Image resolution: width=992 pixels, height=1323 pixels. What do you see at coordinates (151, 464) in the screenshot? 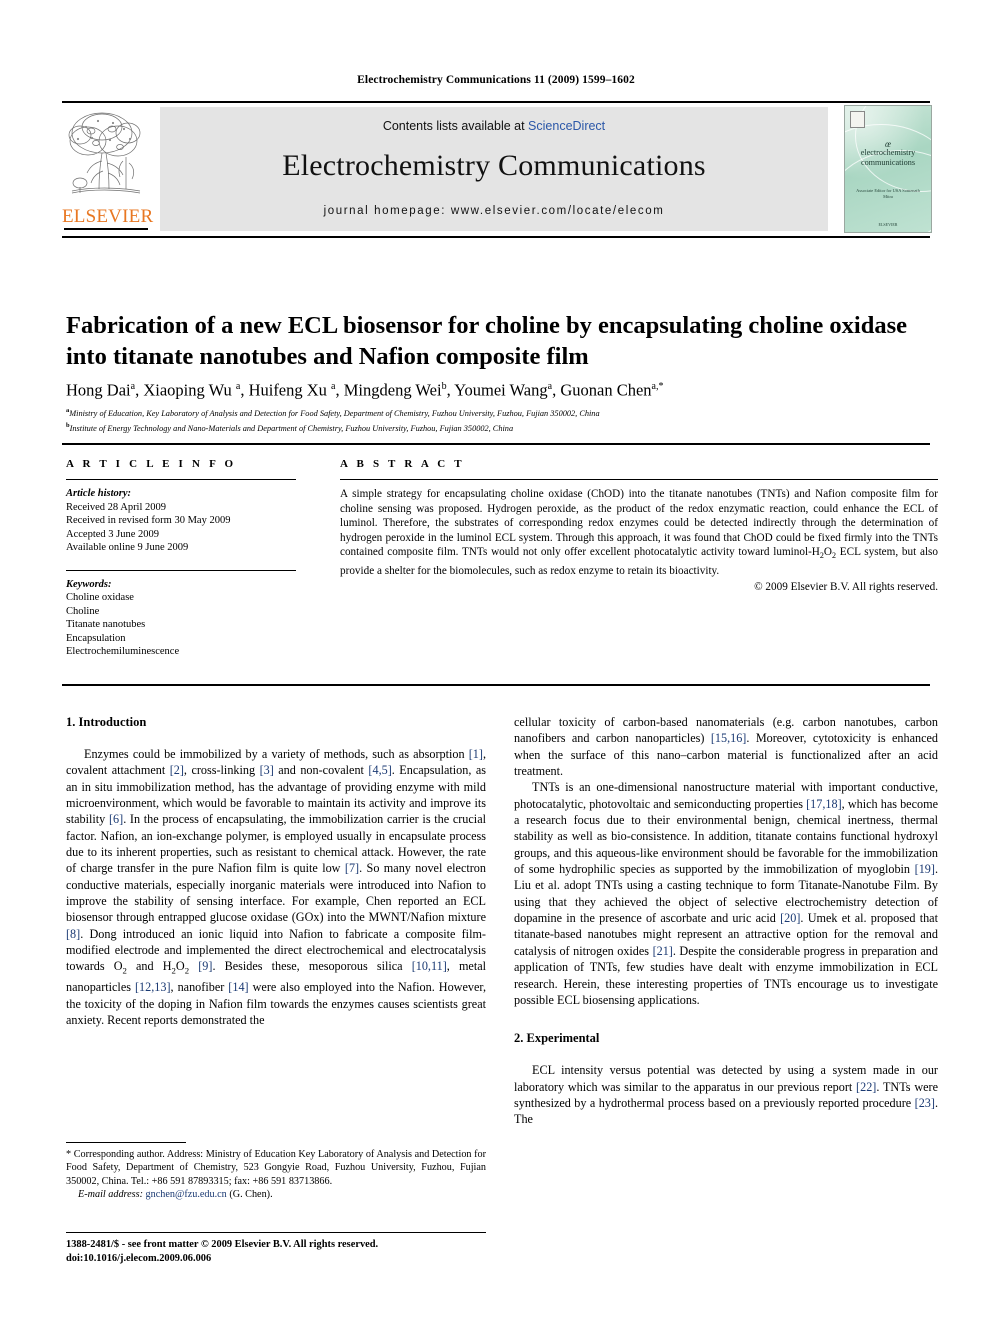
I see `article-info-heading: A R T I C L E I N F O` at bounding box center [151, 464].